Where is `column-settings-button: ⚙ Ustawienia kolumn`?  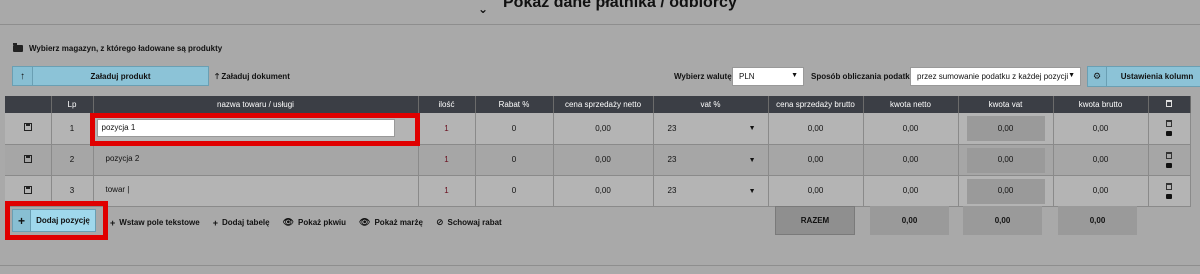 column-settings-button: ⚙ Ustawienia kolumn is located at coordinates (1143, 76).